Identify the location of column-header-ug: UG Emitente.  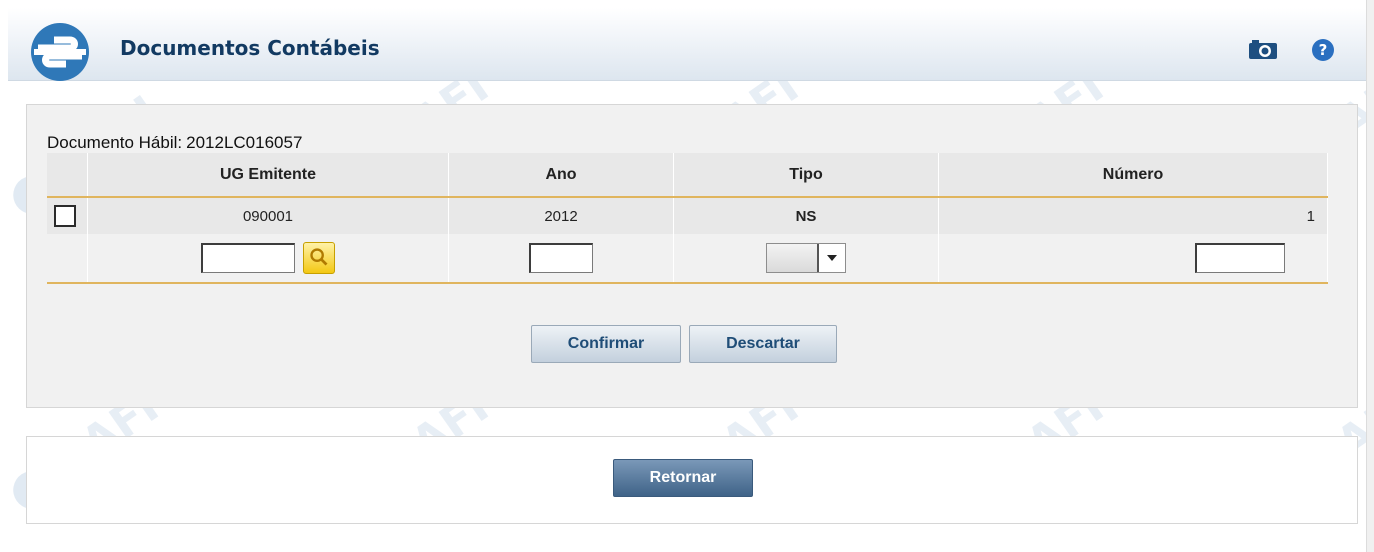
(268, 175).